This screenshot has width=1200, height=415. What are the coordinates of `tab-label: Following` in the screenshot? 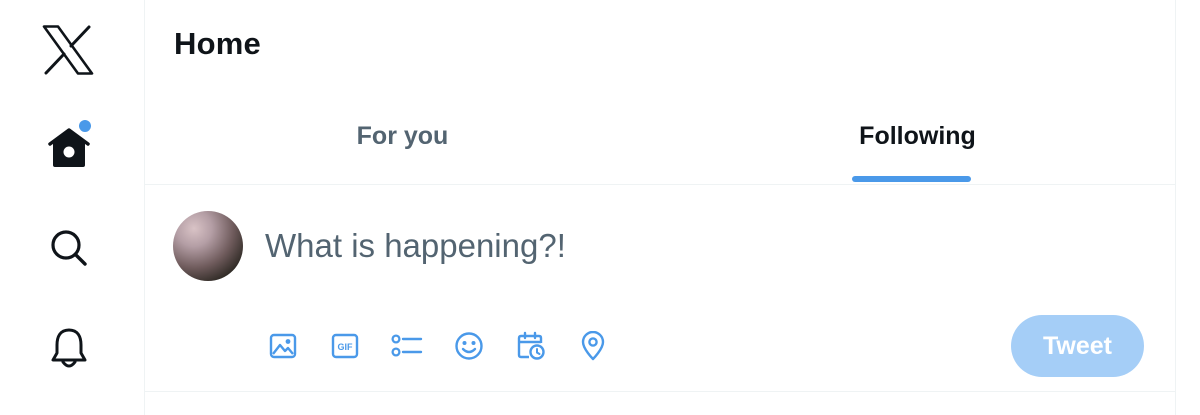 It's located at (917, 135).